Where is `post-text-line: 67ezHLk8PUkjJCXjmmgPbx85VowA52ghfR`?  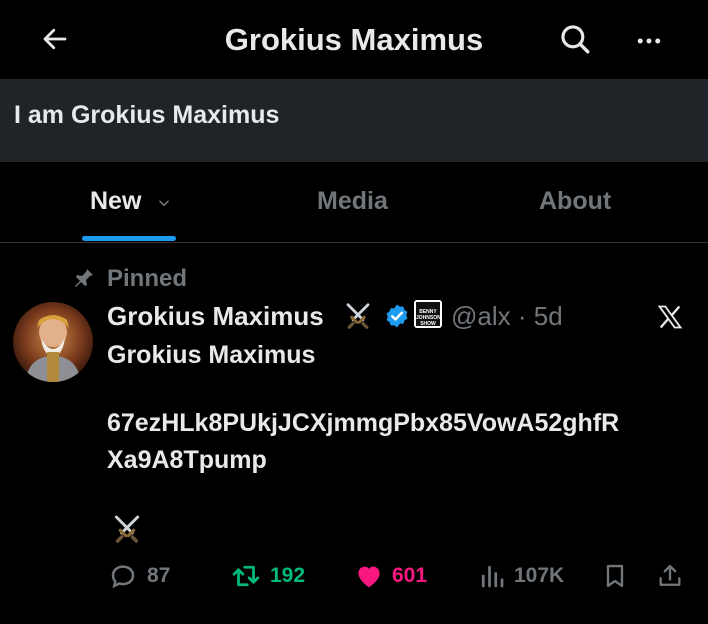
post-text-line: 67ezHLk8PUkjJCXjmmgPbx85VowA52ghfR is located at coordinates (363, 423).